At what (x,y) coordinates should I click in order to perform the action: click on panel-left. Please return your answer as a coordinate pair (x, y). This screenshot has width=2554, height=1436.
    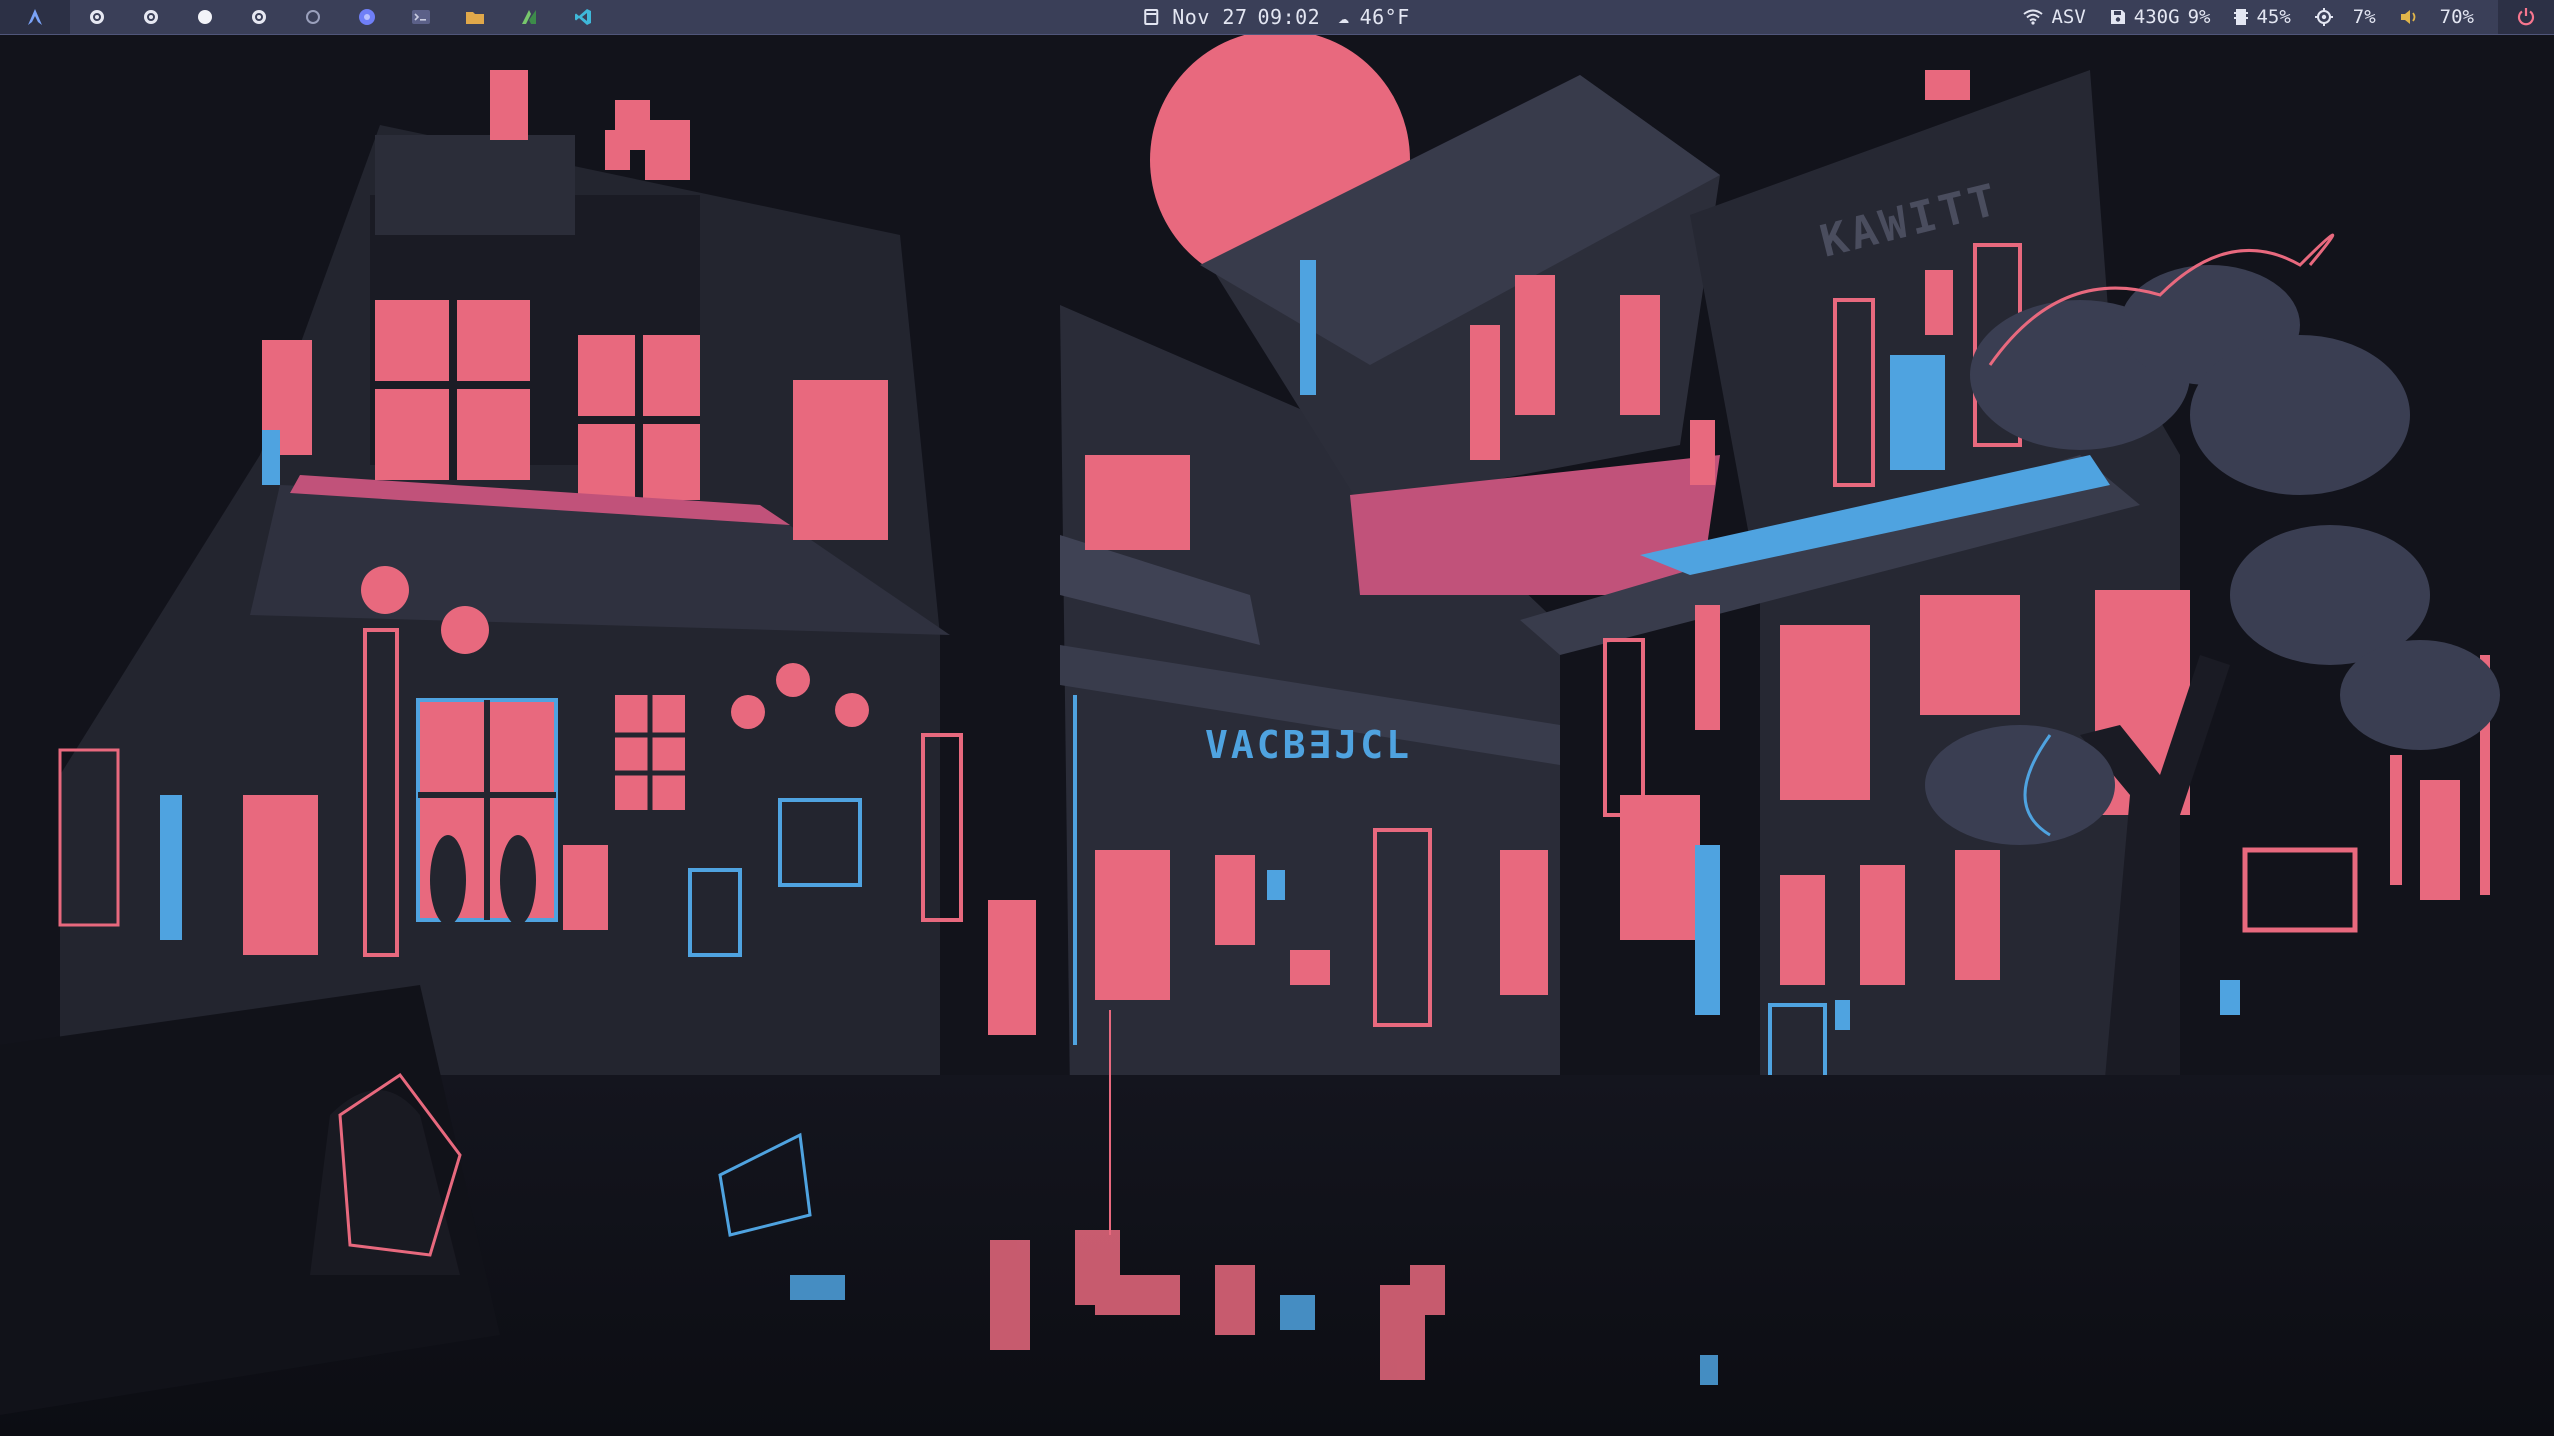
    Looking at the image, I should click on (305, 17).